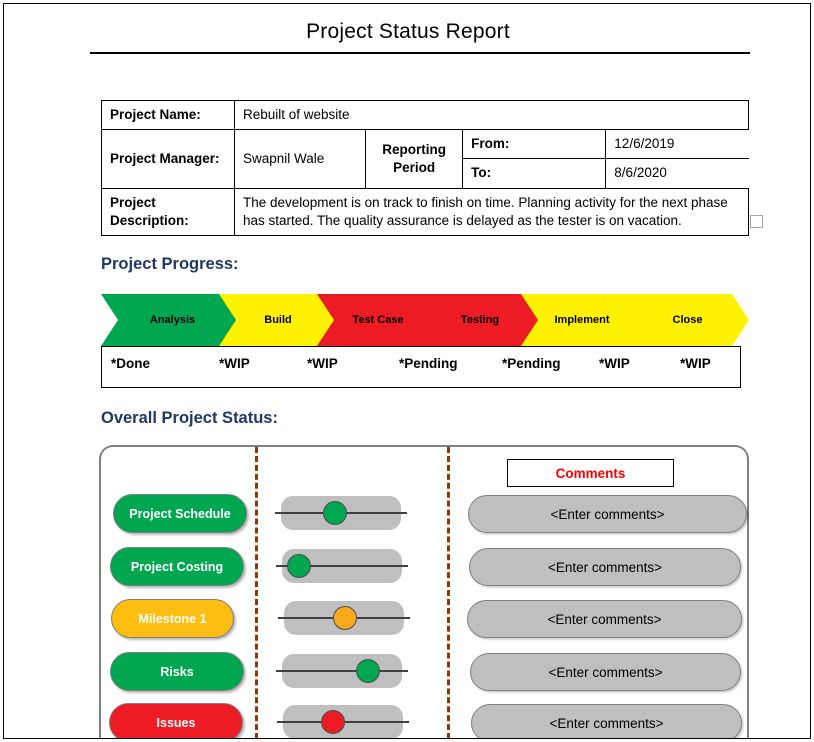  Describe the element at coordinates (535, 145) in the screenshot. I see `from-label: From:` at that location.